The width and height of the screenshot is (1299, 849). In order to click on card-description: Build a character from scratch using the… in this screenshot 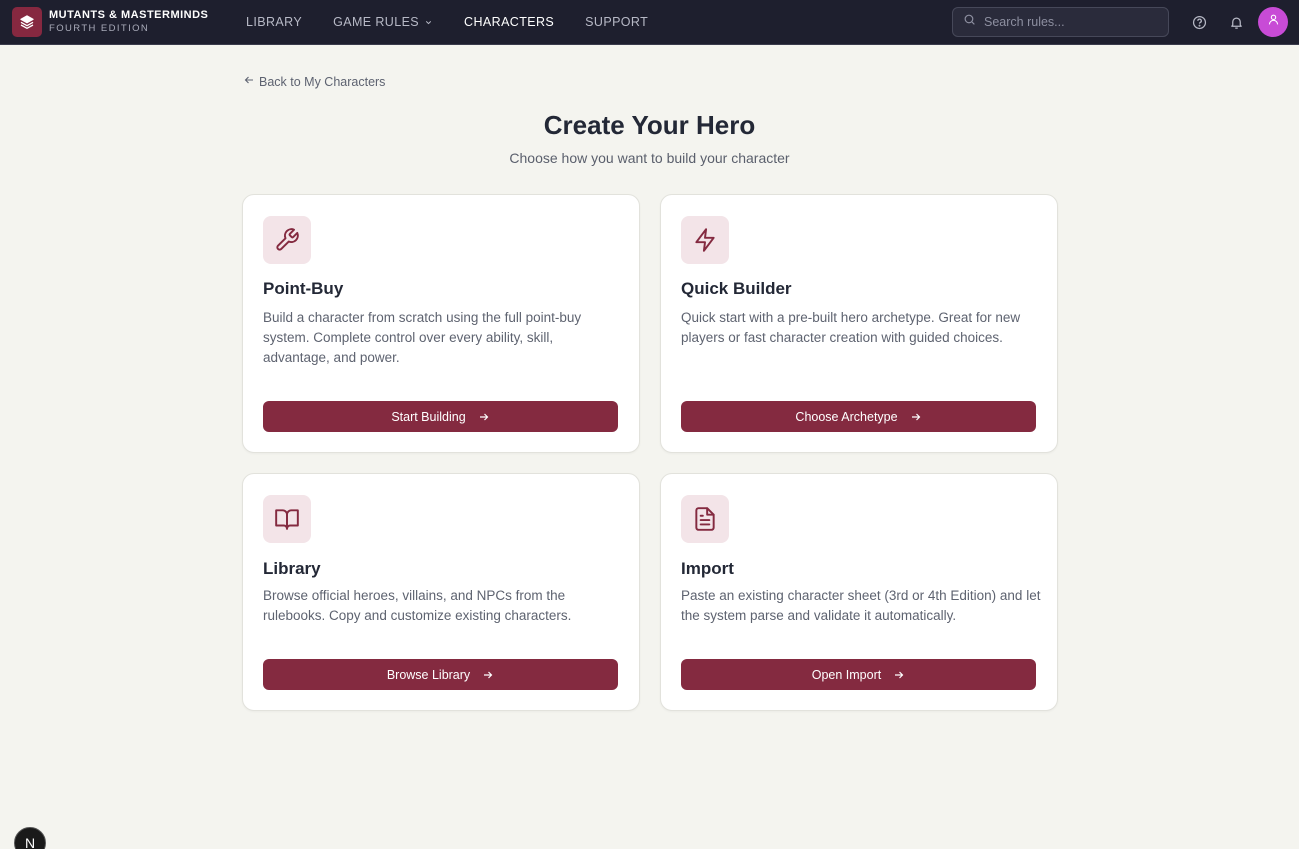, I will do `click(422, 337)`.